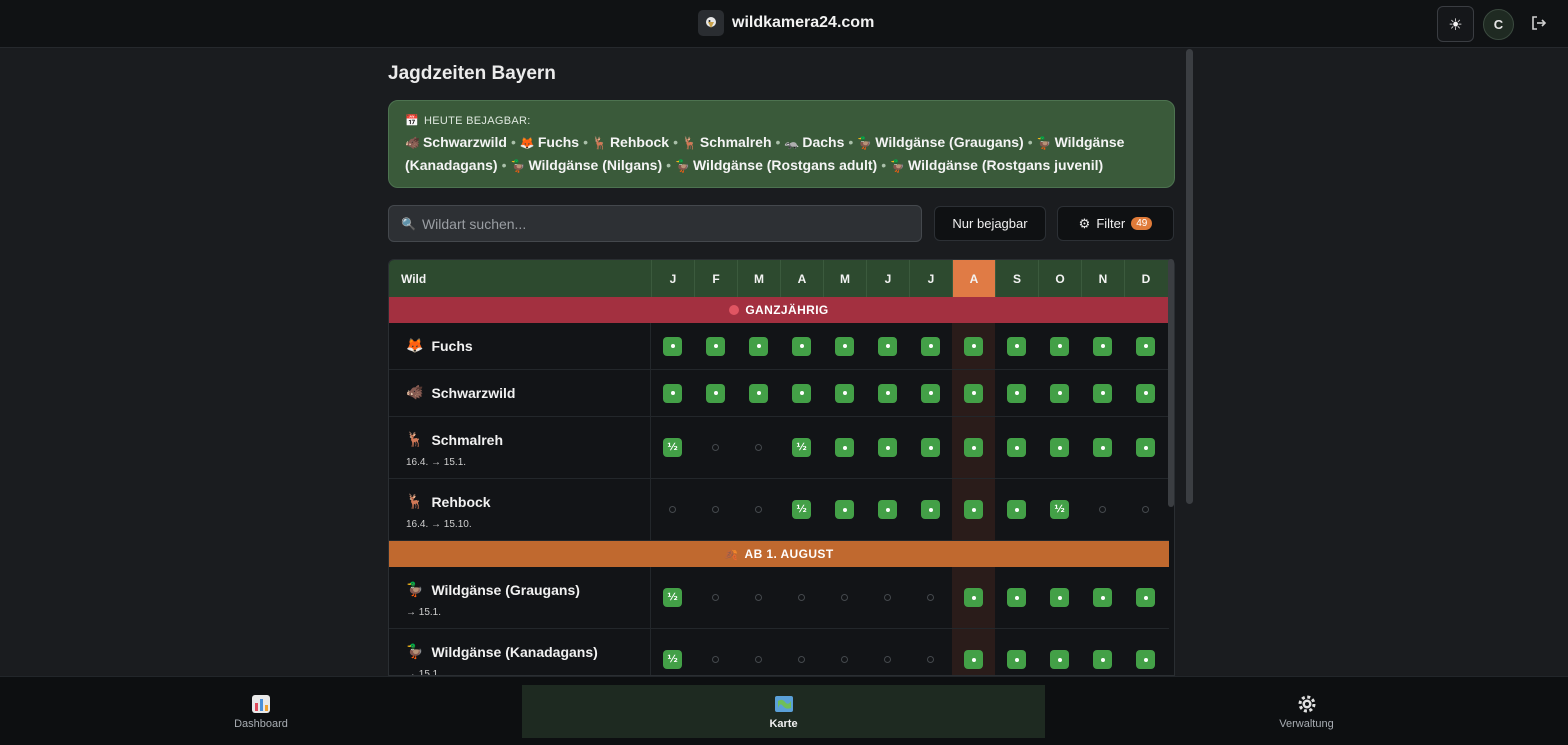 The image size is (1568, 745). I want to click on sun-icon: ☀, so click(1455, 24).